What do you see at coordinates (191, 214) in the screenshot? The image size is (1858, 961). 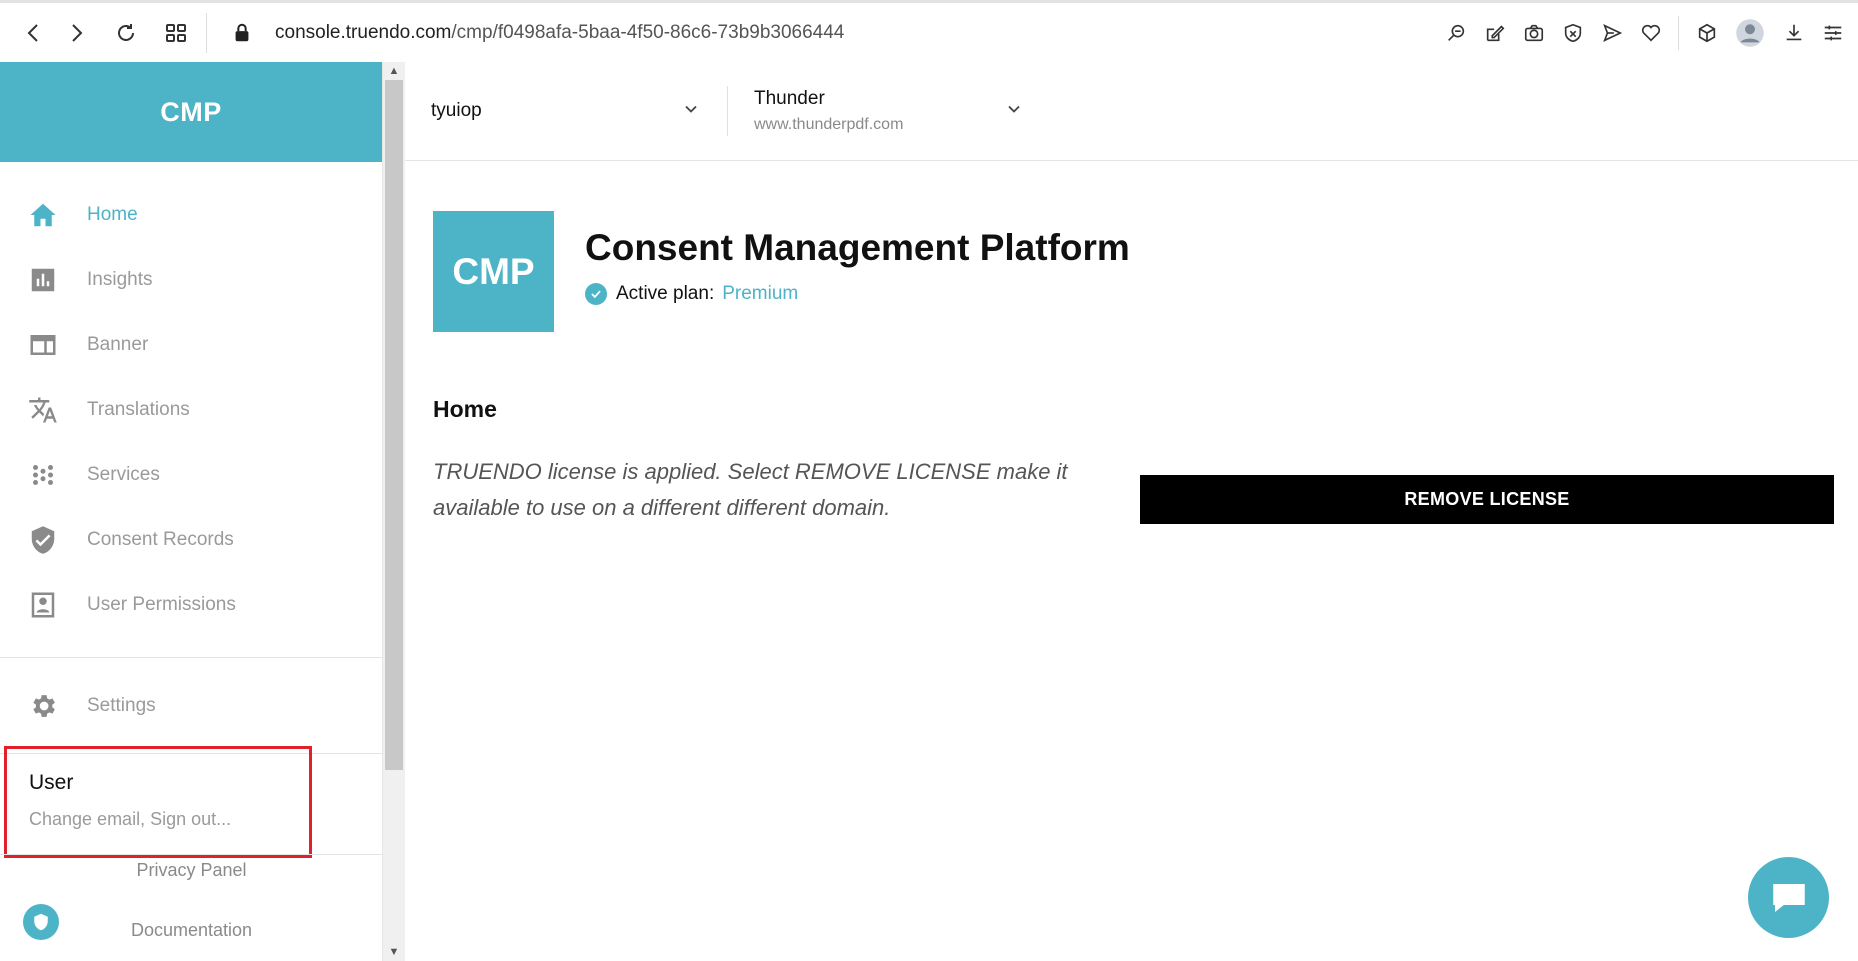 I see `sidebar-item-home: Home` at bounding box center [191, 214].